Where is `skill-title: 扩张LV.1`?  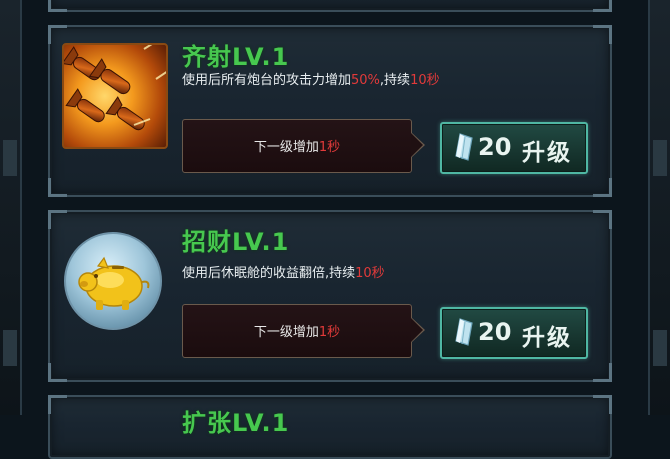 skill-title: 扩张LV.1 is located at coordinates (236, 423).